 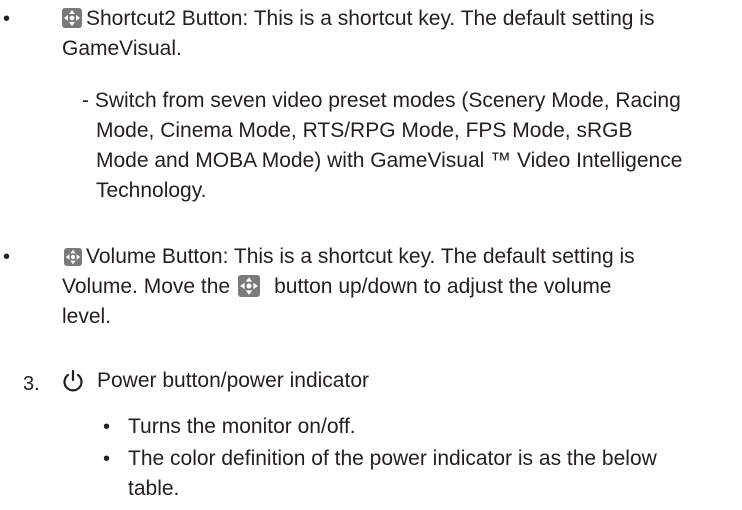 What do you see at coordinates (151, 190) in the screenshot?
I see `shortcut2-sub-line4: Technology.` at bounding box center [151, 190].